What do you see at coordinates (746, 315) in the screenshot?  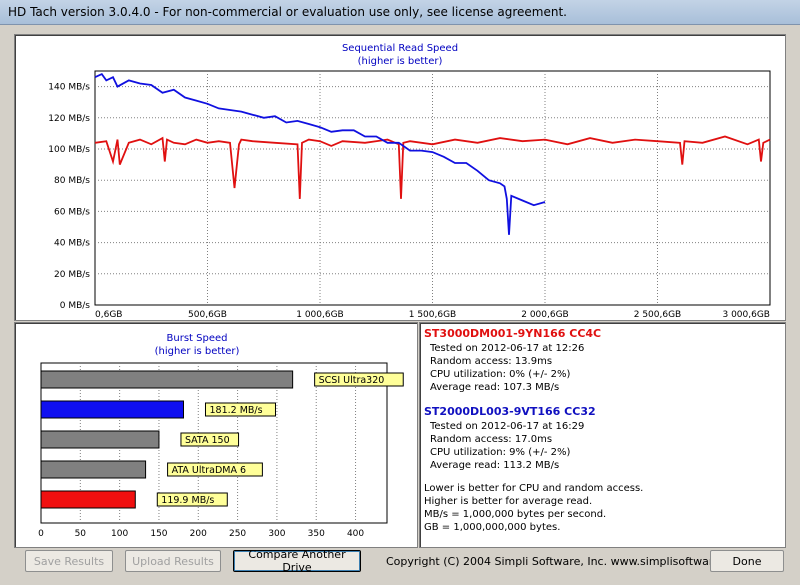 I see `x-tick-label: 3 000,6GB` at bounding box center [746, 315].